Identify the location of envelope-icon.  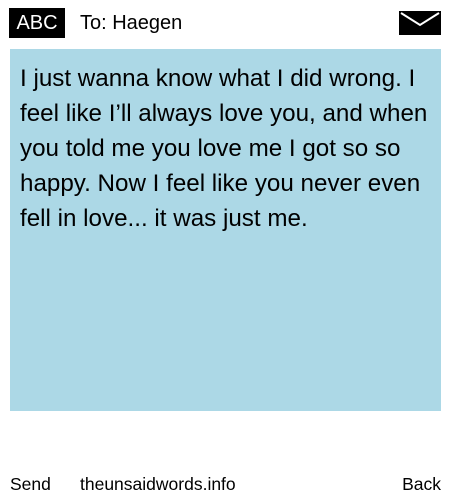
(420, 23).